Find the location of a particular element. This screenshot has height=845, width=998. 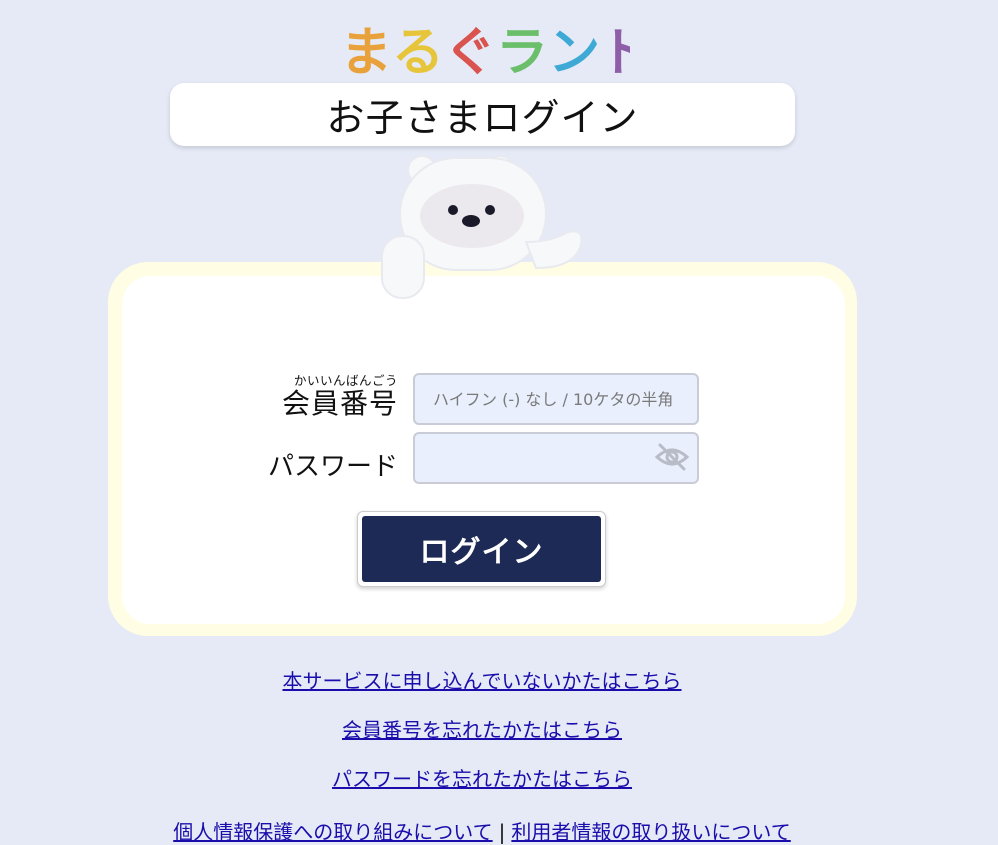

privacy-policy-link: 個人情報保護への取り組みについて is located at coordinates (332, 832).